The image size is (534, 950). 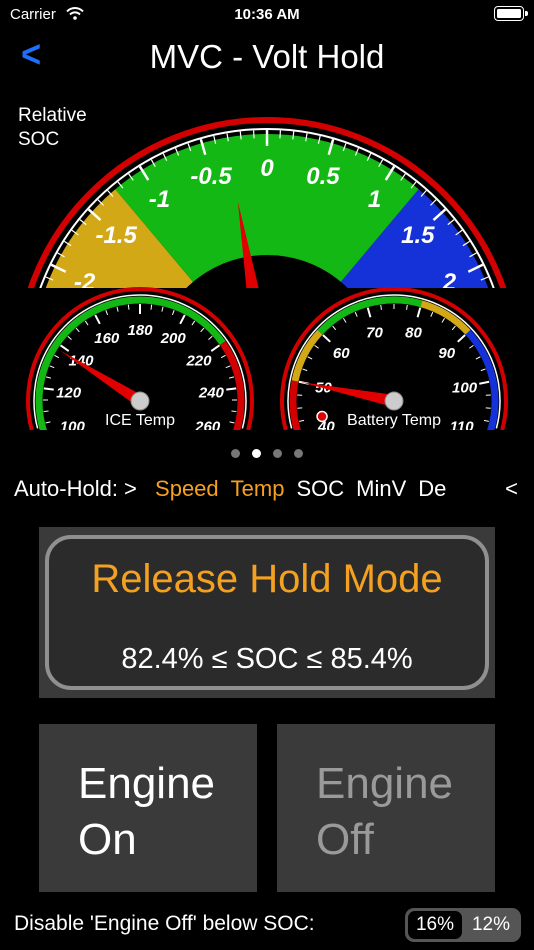 What do you see at coordinates (267, 56) in the screenshot?
I see `page-title: MVC - Volt Hold` at bounding box center [267, 56].